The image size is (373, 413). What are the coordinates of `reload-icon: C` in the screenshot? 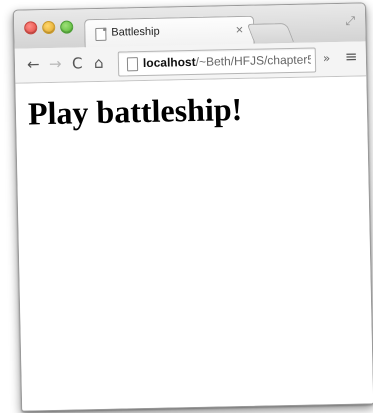 It's located at (77, 63).